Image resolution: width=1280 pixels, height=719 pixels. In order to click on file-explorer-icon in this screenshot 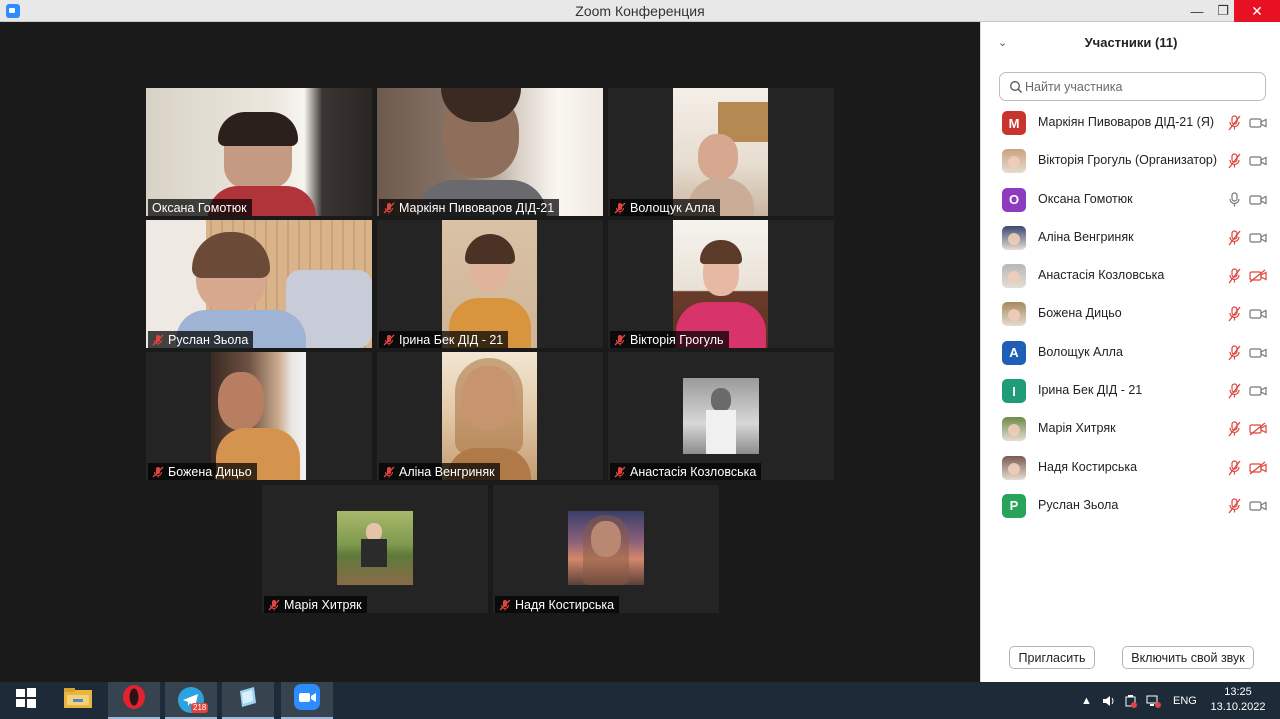, I will do `click(78, 700)`.